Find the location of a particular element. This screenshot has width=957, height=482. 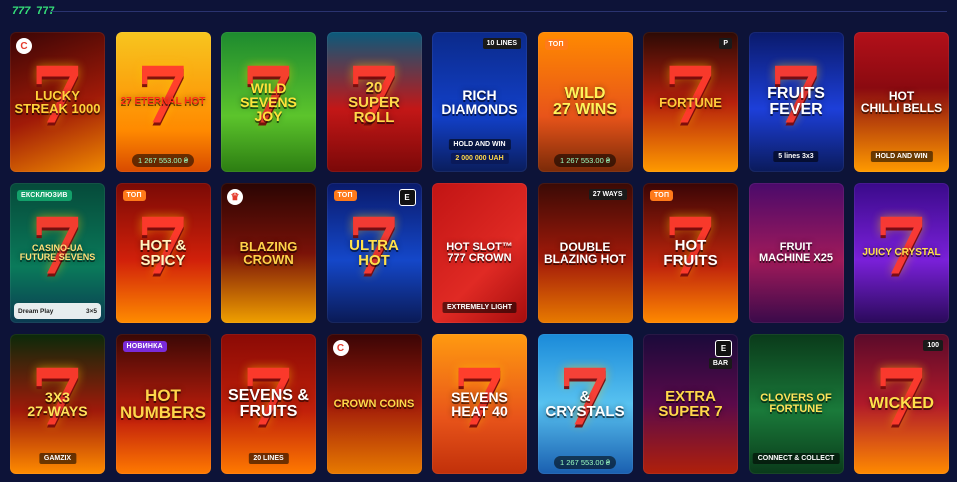

tile-badge: ЕКСКЛЮЗИВ is located at coordinates (44, 195).